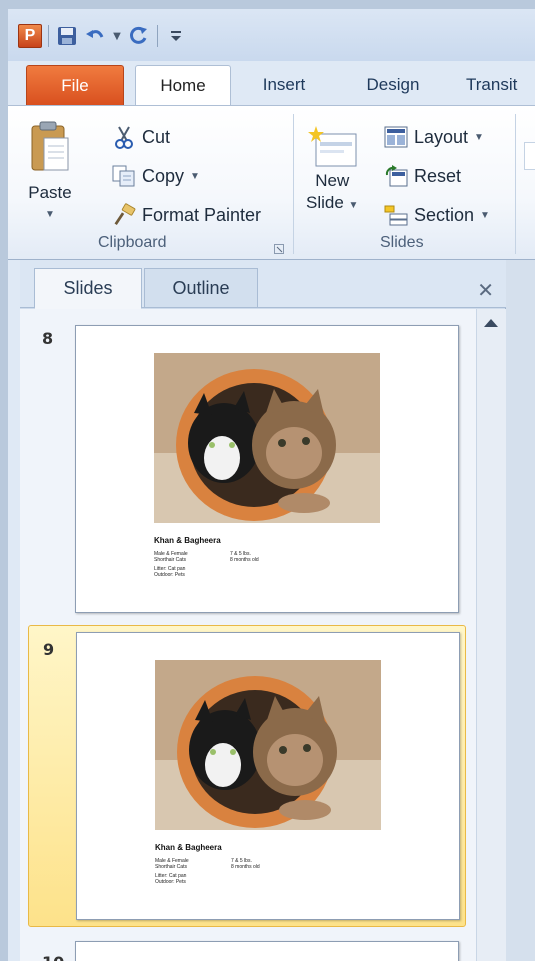 This screenshot has width=535, height=961. What do you see at coordinates (263, 284) in the screenshot?
I see `pane-tabs: Slides Outline ✕` at bounding box center [263, 284].